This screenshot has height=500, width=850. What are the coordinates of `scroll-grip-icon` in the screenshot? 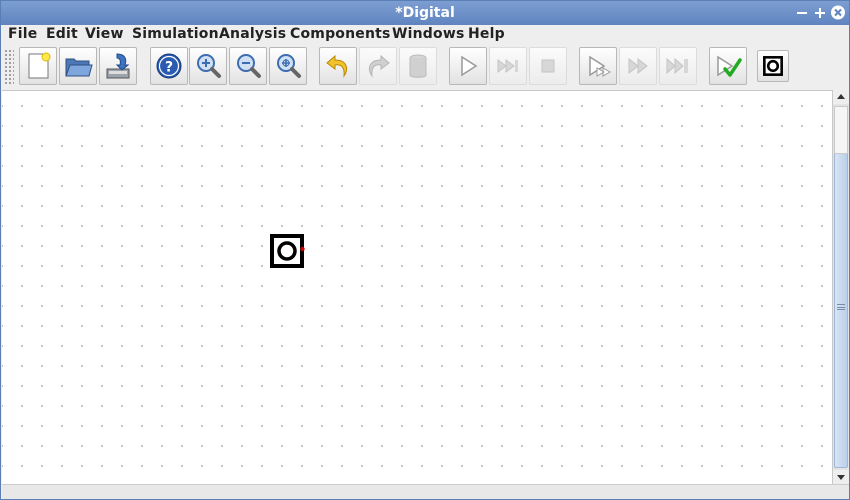 It's located at (841, 307).